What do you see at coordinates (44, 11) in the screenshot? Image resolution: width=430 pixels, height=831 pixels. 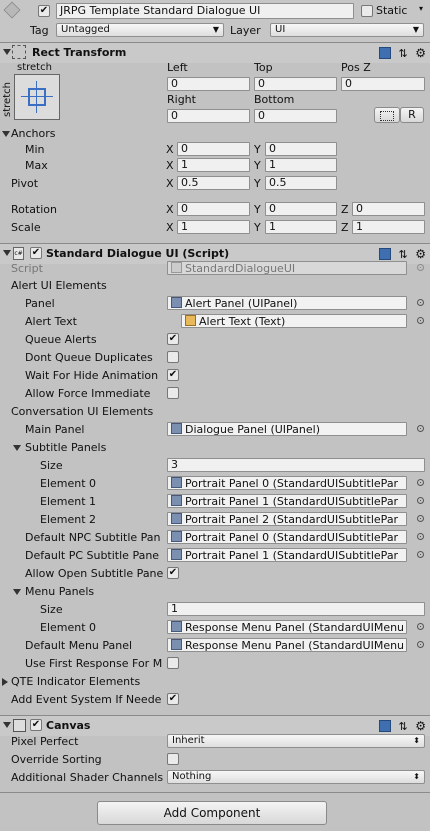 I see `active-checkbox: ✔` at bounding box center [44, 11].